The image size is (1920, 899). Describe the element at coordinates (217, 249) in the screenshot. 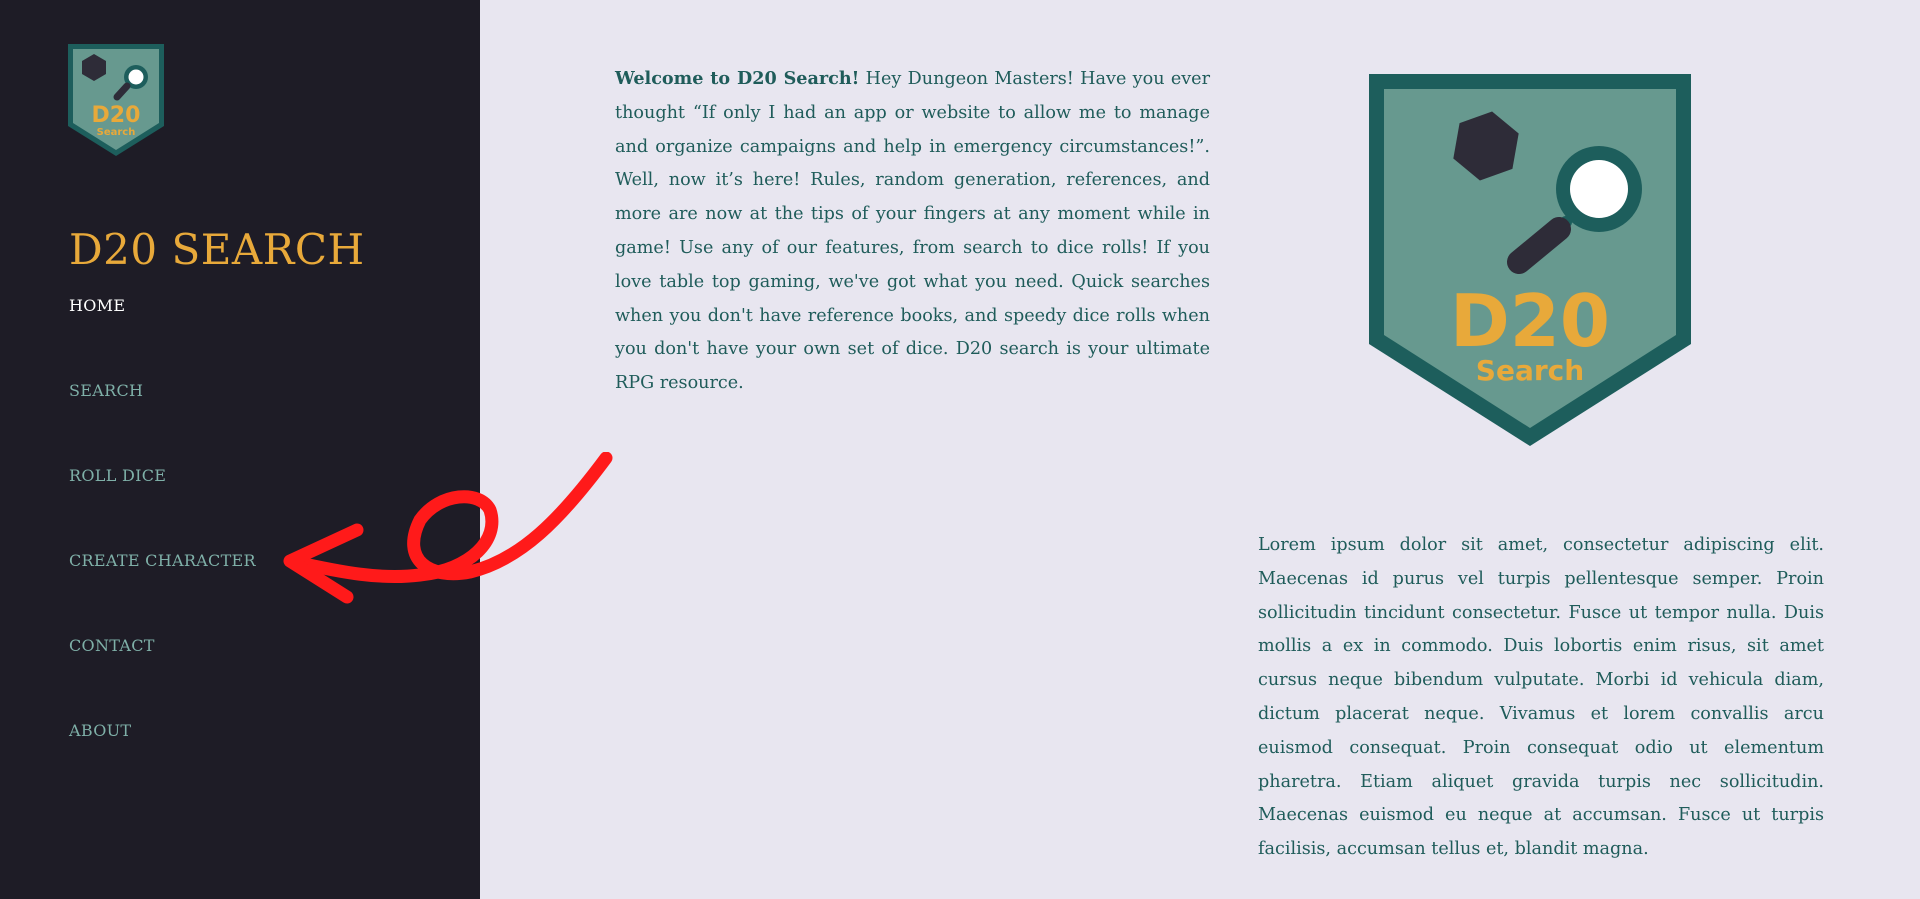

I see `site-title: D20 SEARCH` at that location.